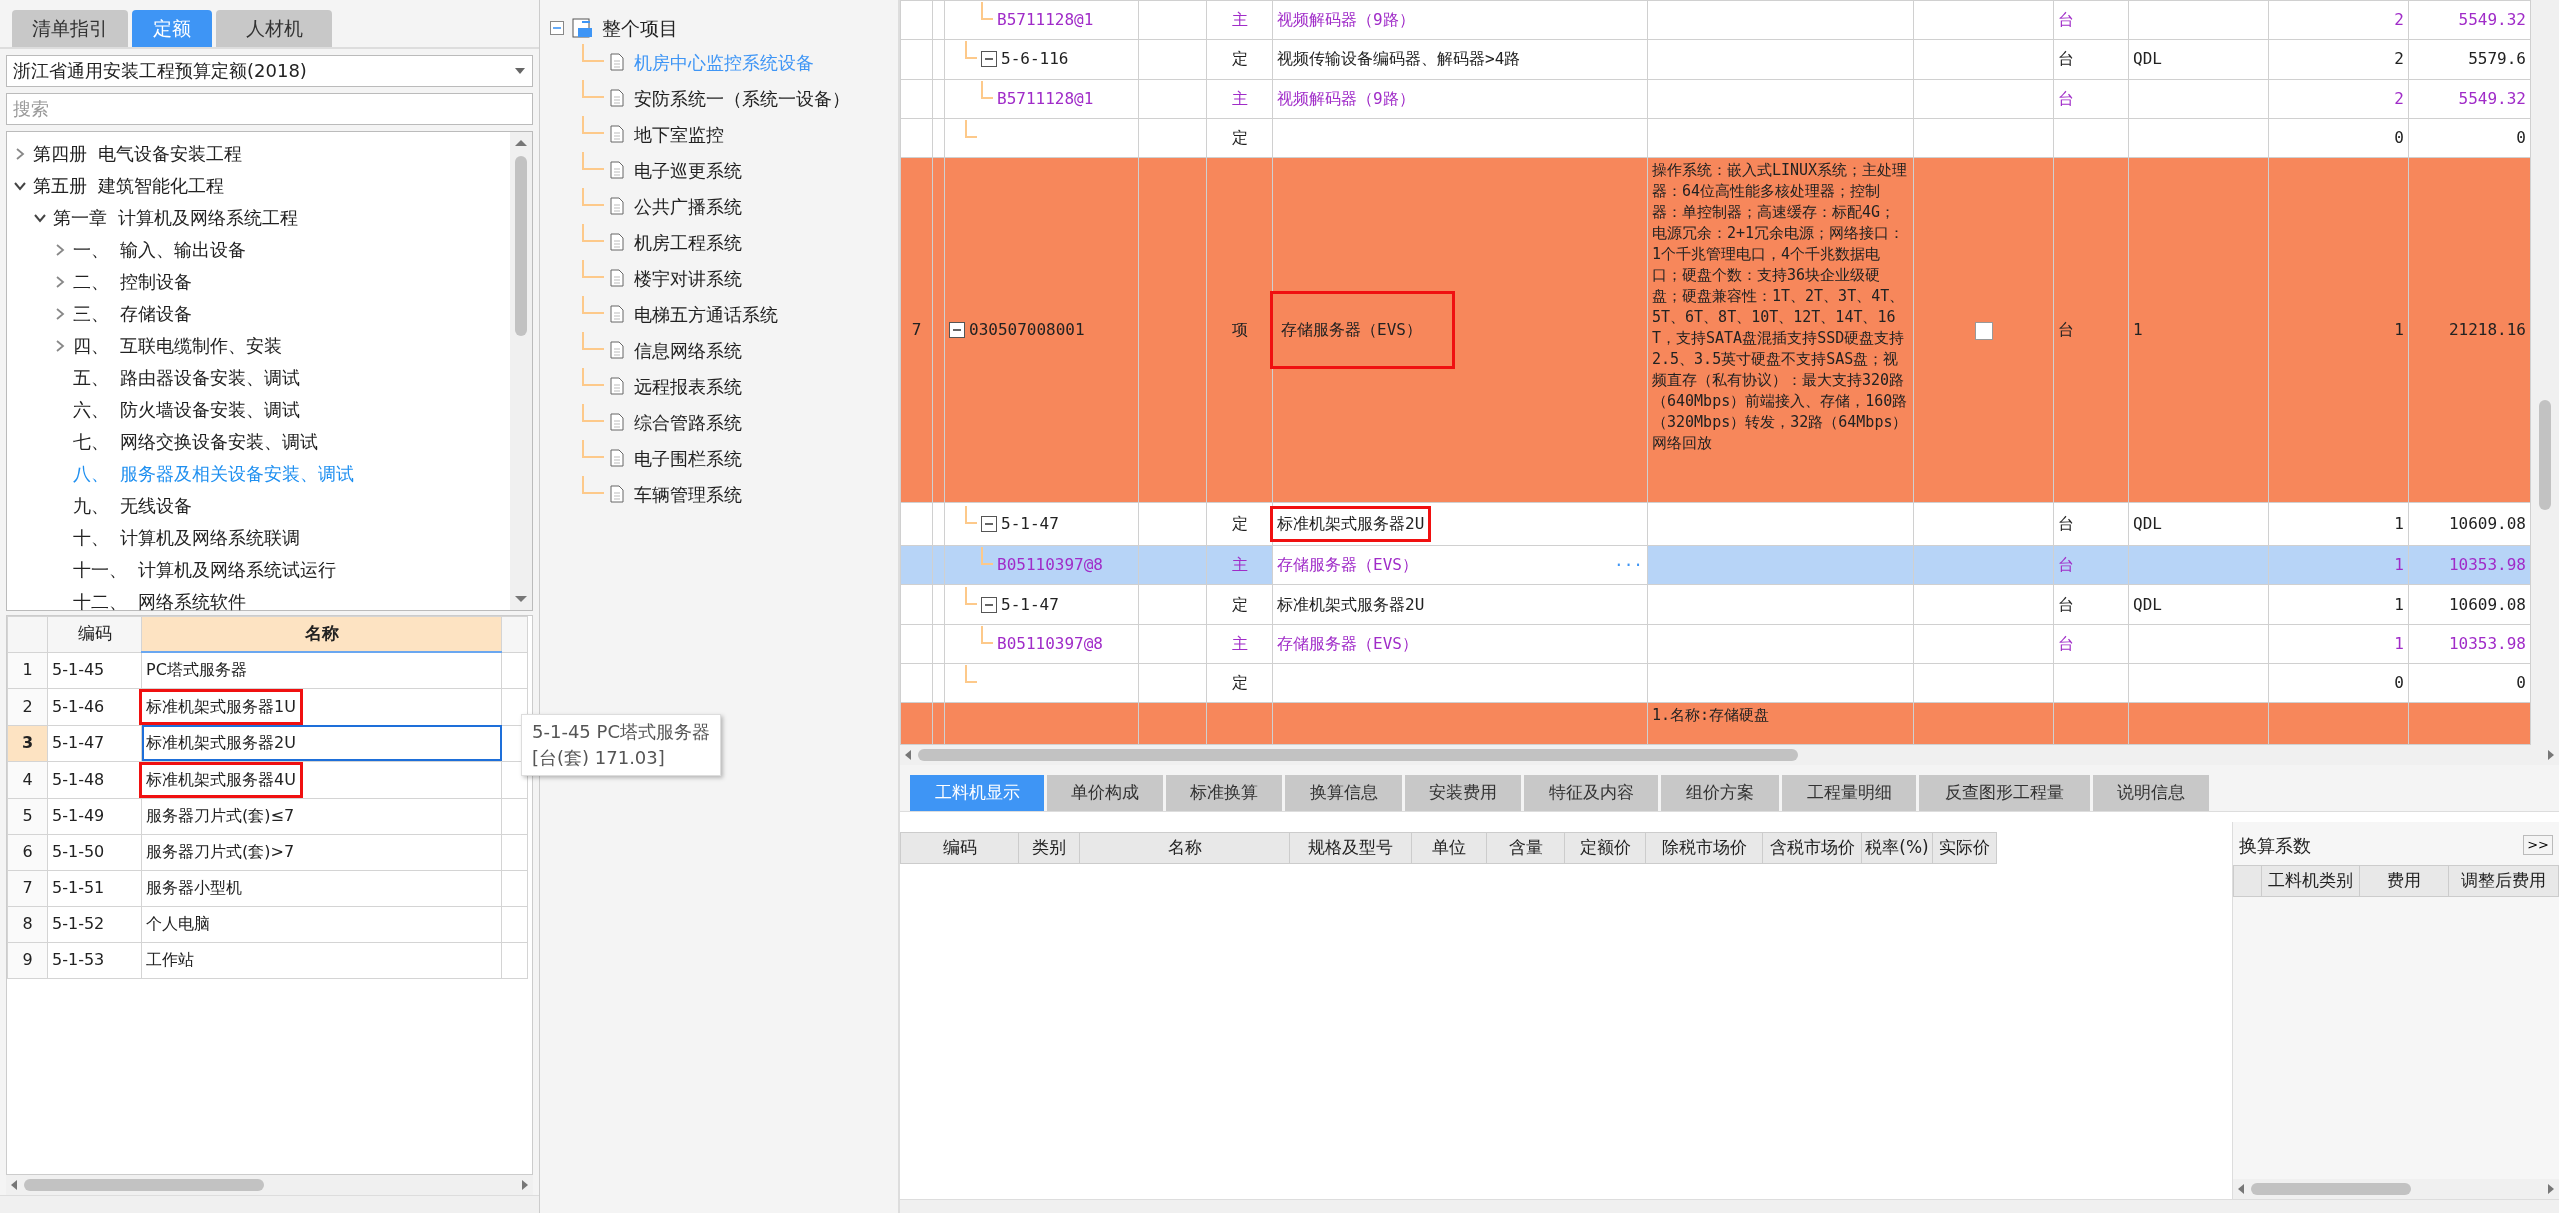  Describe the element at coordinates (269, 70) in the screenshot. I see `library-dropdown: 浙江省通用安装工程预算定额(2018)` at that location.